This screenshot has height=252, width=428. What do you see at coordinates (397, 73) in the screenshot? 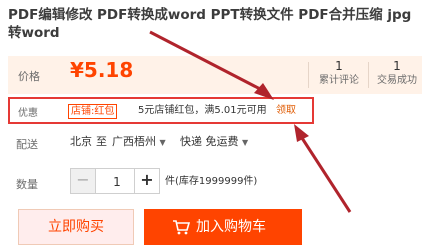
I see `sales-count-stat: 1 交易成功` at bounding box center [397, 73].